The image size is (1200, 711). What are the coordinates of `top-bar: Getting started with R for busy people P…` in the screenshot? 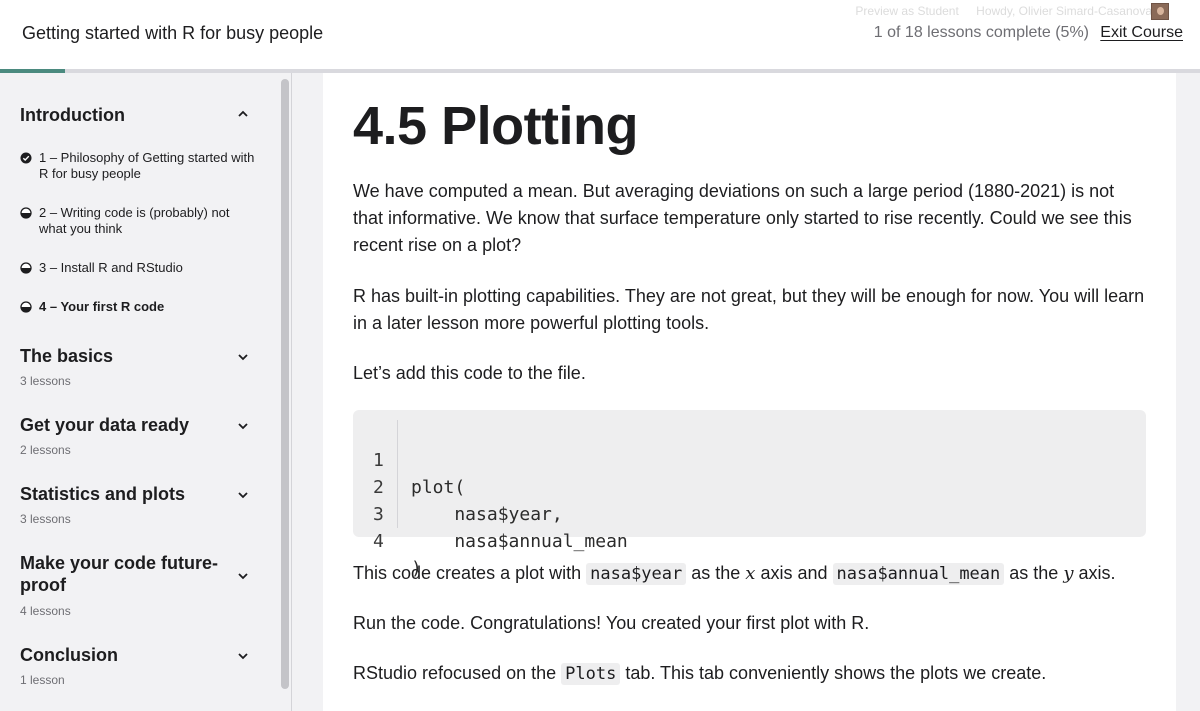 It's located at (600, 35).